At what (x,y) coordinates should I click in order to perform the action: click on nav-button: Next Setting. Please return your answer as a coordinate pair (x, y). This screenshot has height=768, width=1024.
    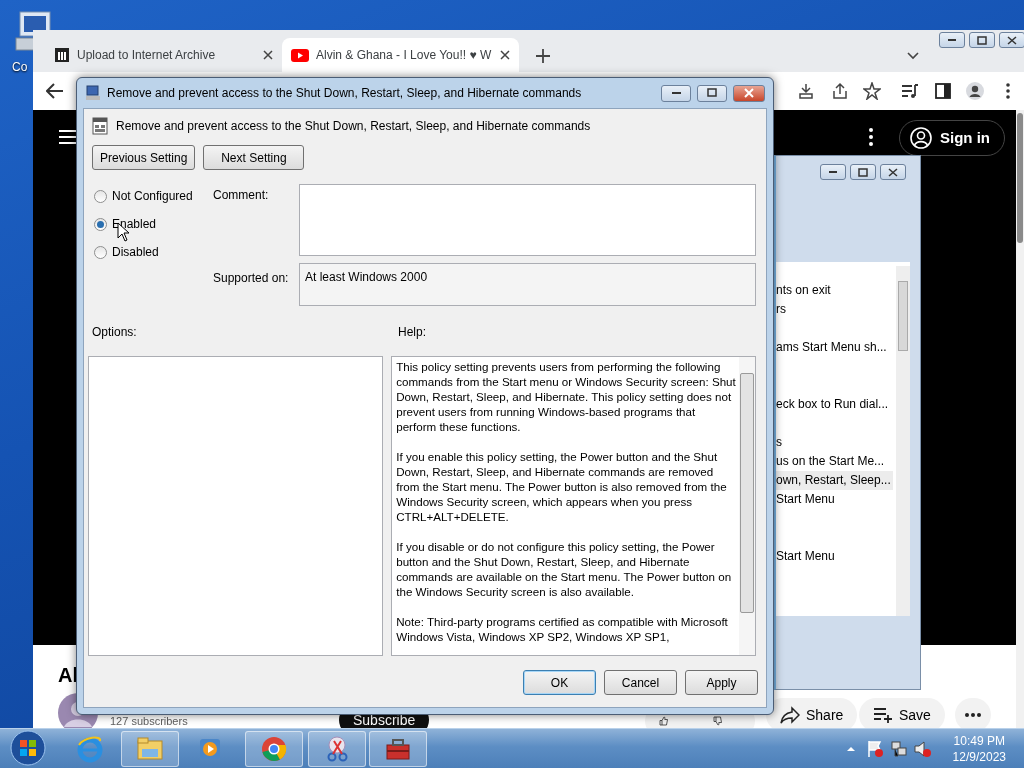
    Looking at the image, I should click on (254, 157).